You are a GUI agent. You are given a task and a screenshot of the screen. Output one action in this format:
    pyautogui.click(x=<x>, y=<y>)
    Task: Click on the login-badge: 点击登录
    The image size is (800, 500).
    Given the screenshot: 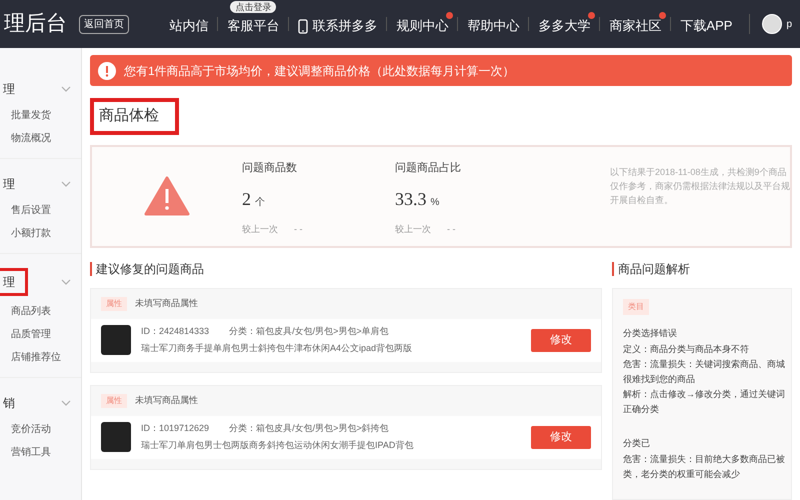 What is the action you would take?
    pyautogui.click(x=253, y=7)
    